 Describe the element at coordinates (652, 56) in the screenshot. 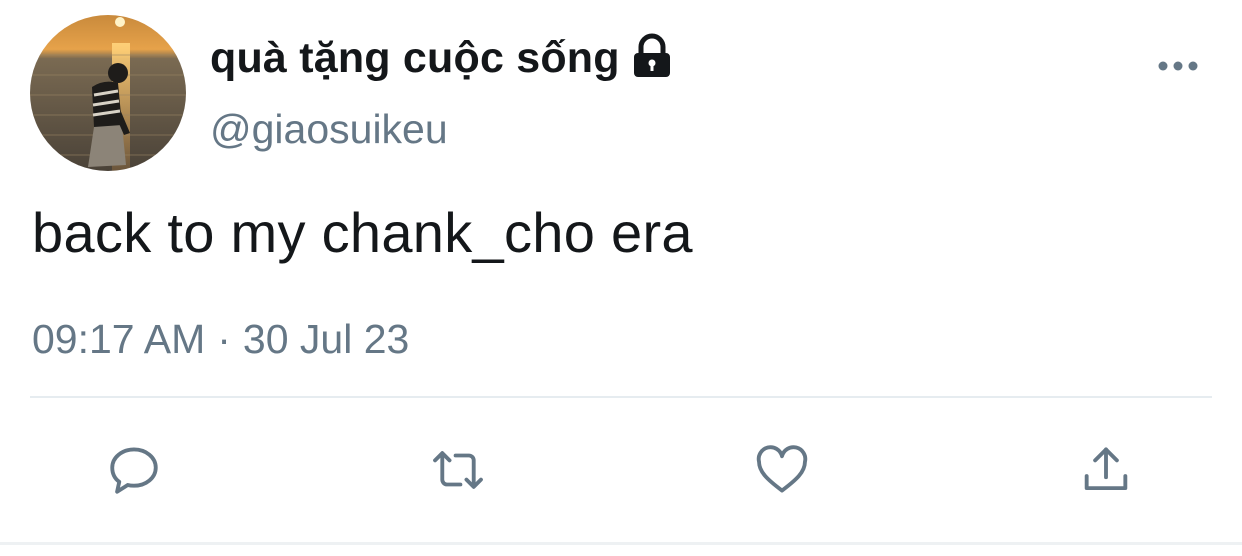

I see `lock-icon` at that location.